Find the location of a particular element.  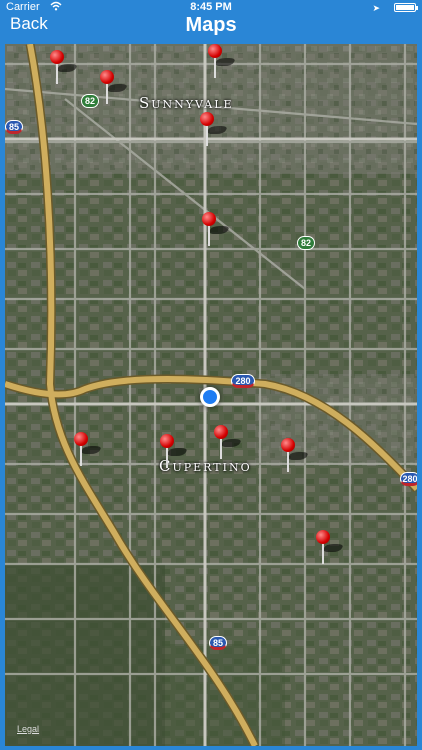

location-arrow-icon: ➤ is located at coordinates (376, 8).